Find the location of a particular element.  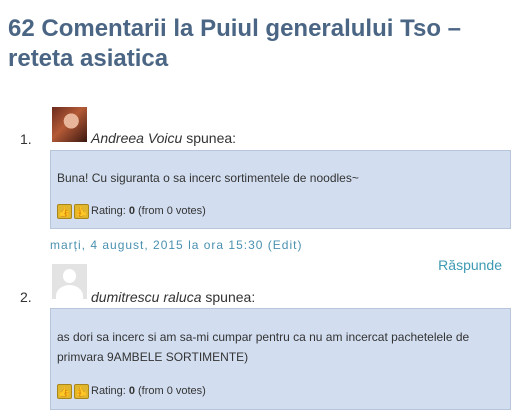

comment-author: dumitrescu raluca is located at coordinates (146, 297).